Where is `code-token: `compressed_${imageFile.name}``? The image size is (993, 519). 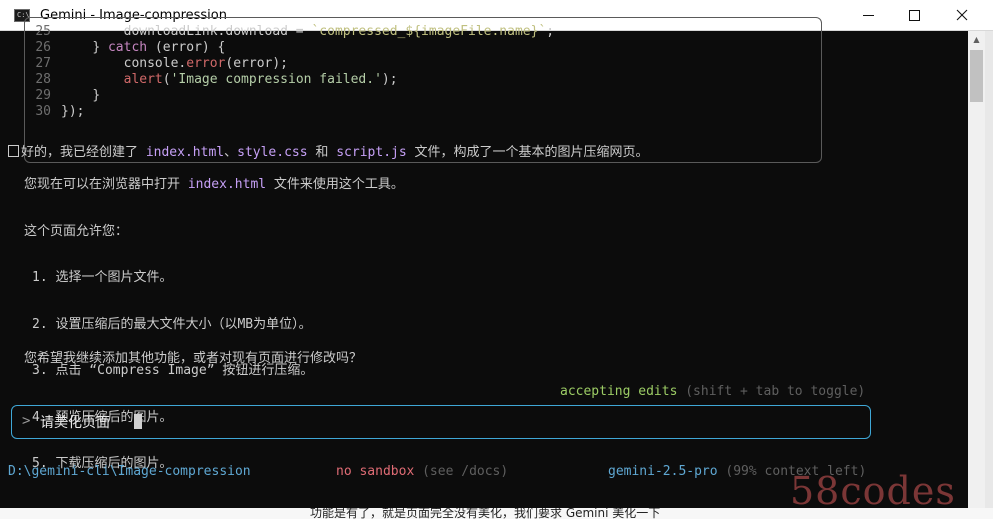
code-token: `compressed_${imageFile.name}` is located at coordinates (429, 31).